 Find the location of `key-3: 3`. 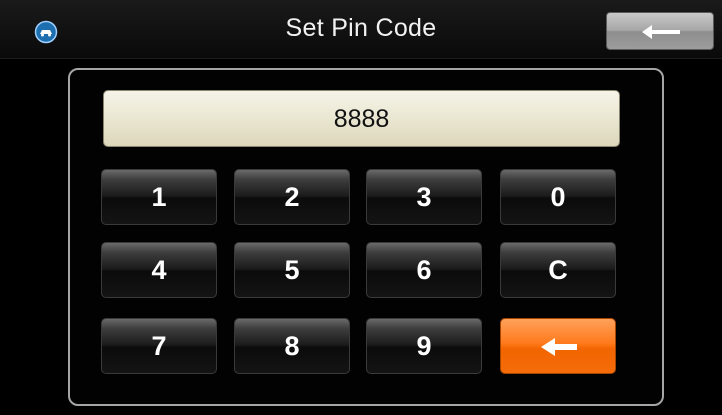

key-3: 3 is located at coordinates (424, 197).